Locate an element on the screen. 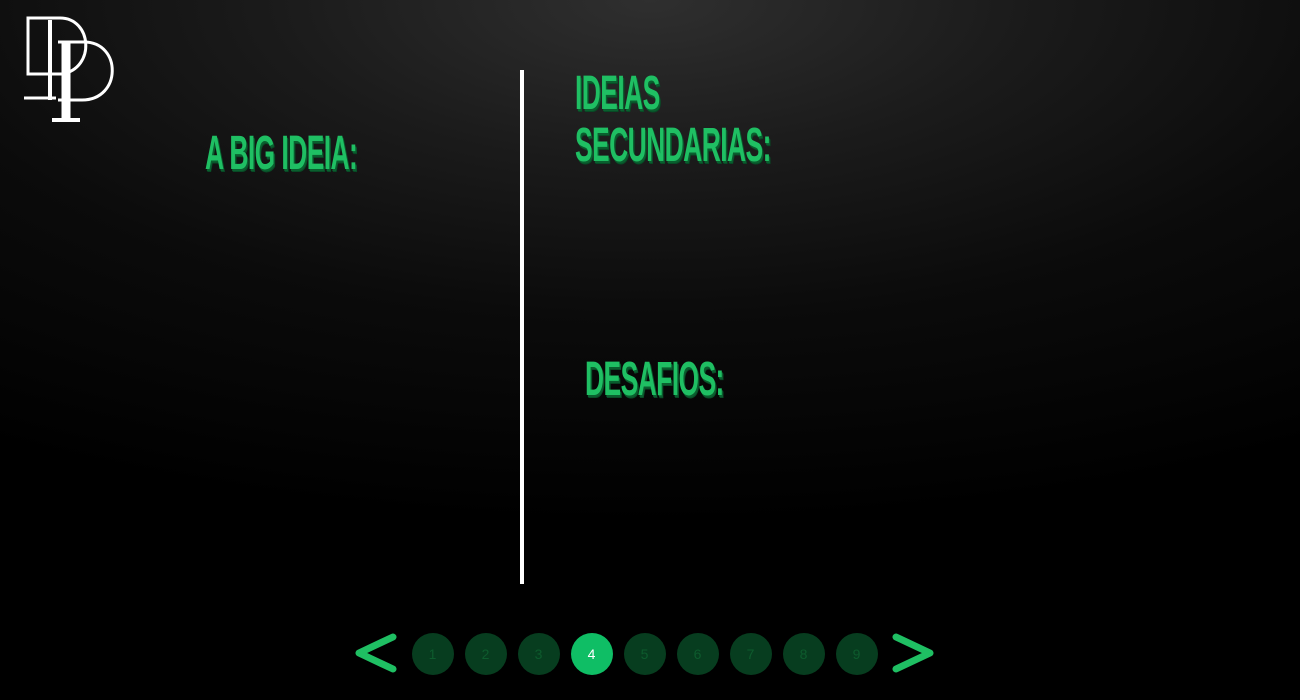  page-button-6: 6 is located at coordinates (697, 654).